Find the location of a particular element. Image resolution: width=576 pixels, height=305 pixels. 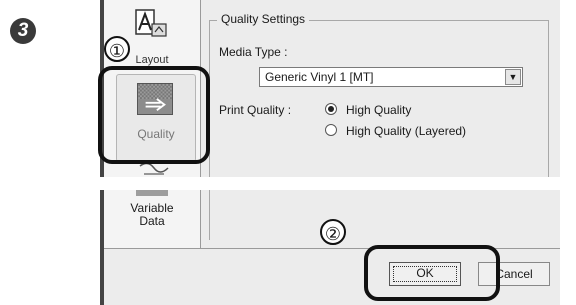

tab-variable-data: Variable Data is located at coordinates (152, 219).